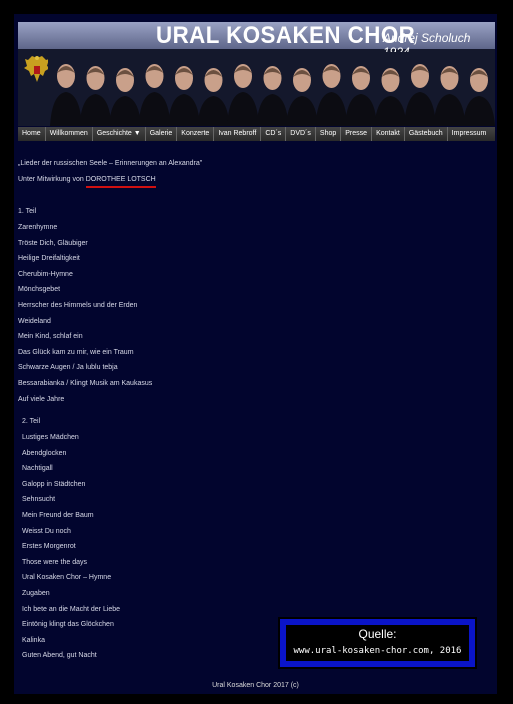  What do you see at coordinates (32, 134) in the screenshot?
I see `nav-item-home: Home` at bounding box center [32, 134].